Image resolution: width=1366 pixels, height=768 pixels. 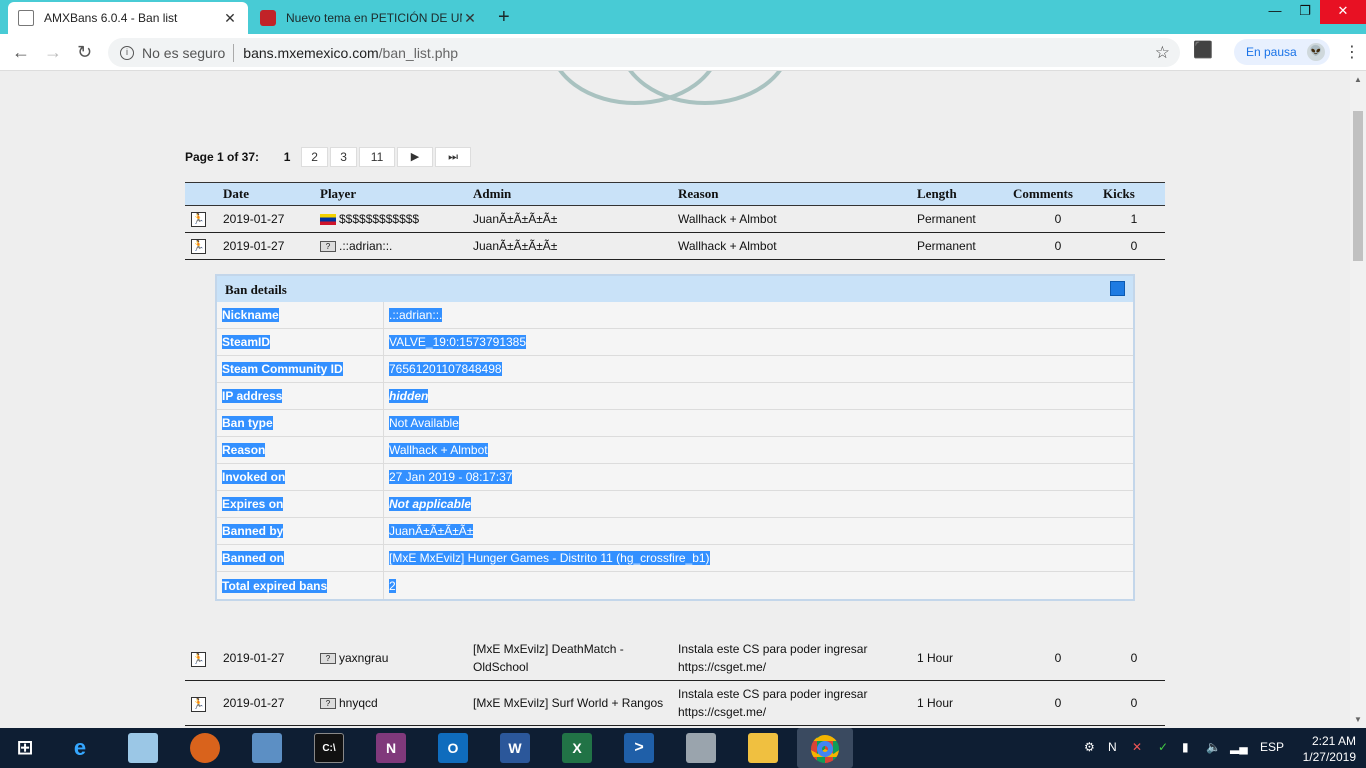 I want to click on scroll-down-icon: ▼, so click(x=1358, y=719).